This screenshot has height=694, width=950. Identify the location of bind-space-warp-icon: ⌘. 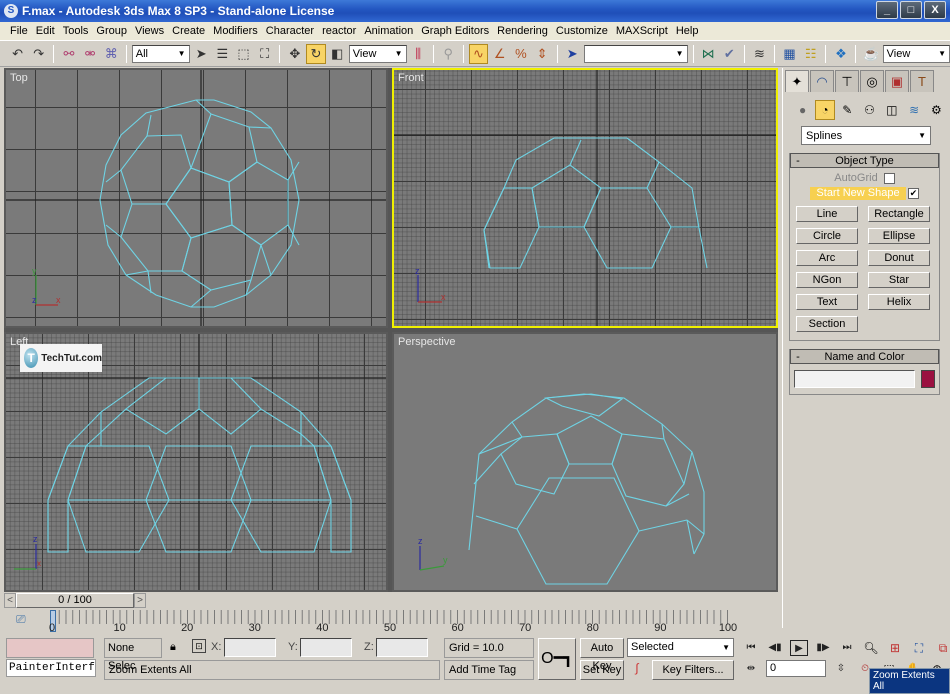
(111, 54).